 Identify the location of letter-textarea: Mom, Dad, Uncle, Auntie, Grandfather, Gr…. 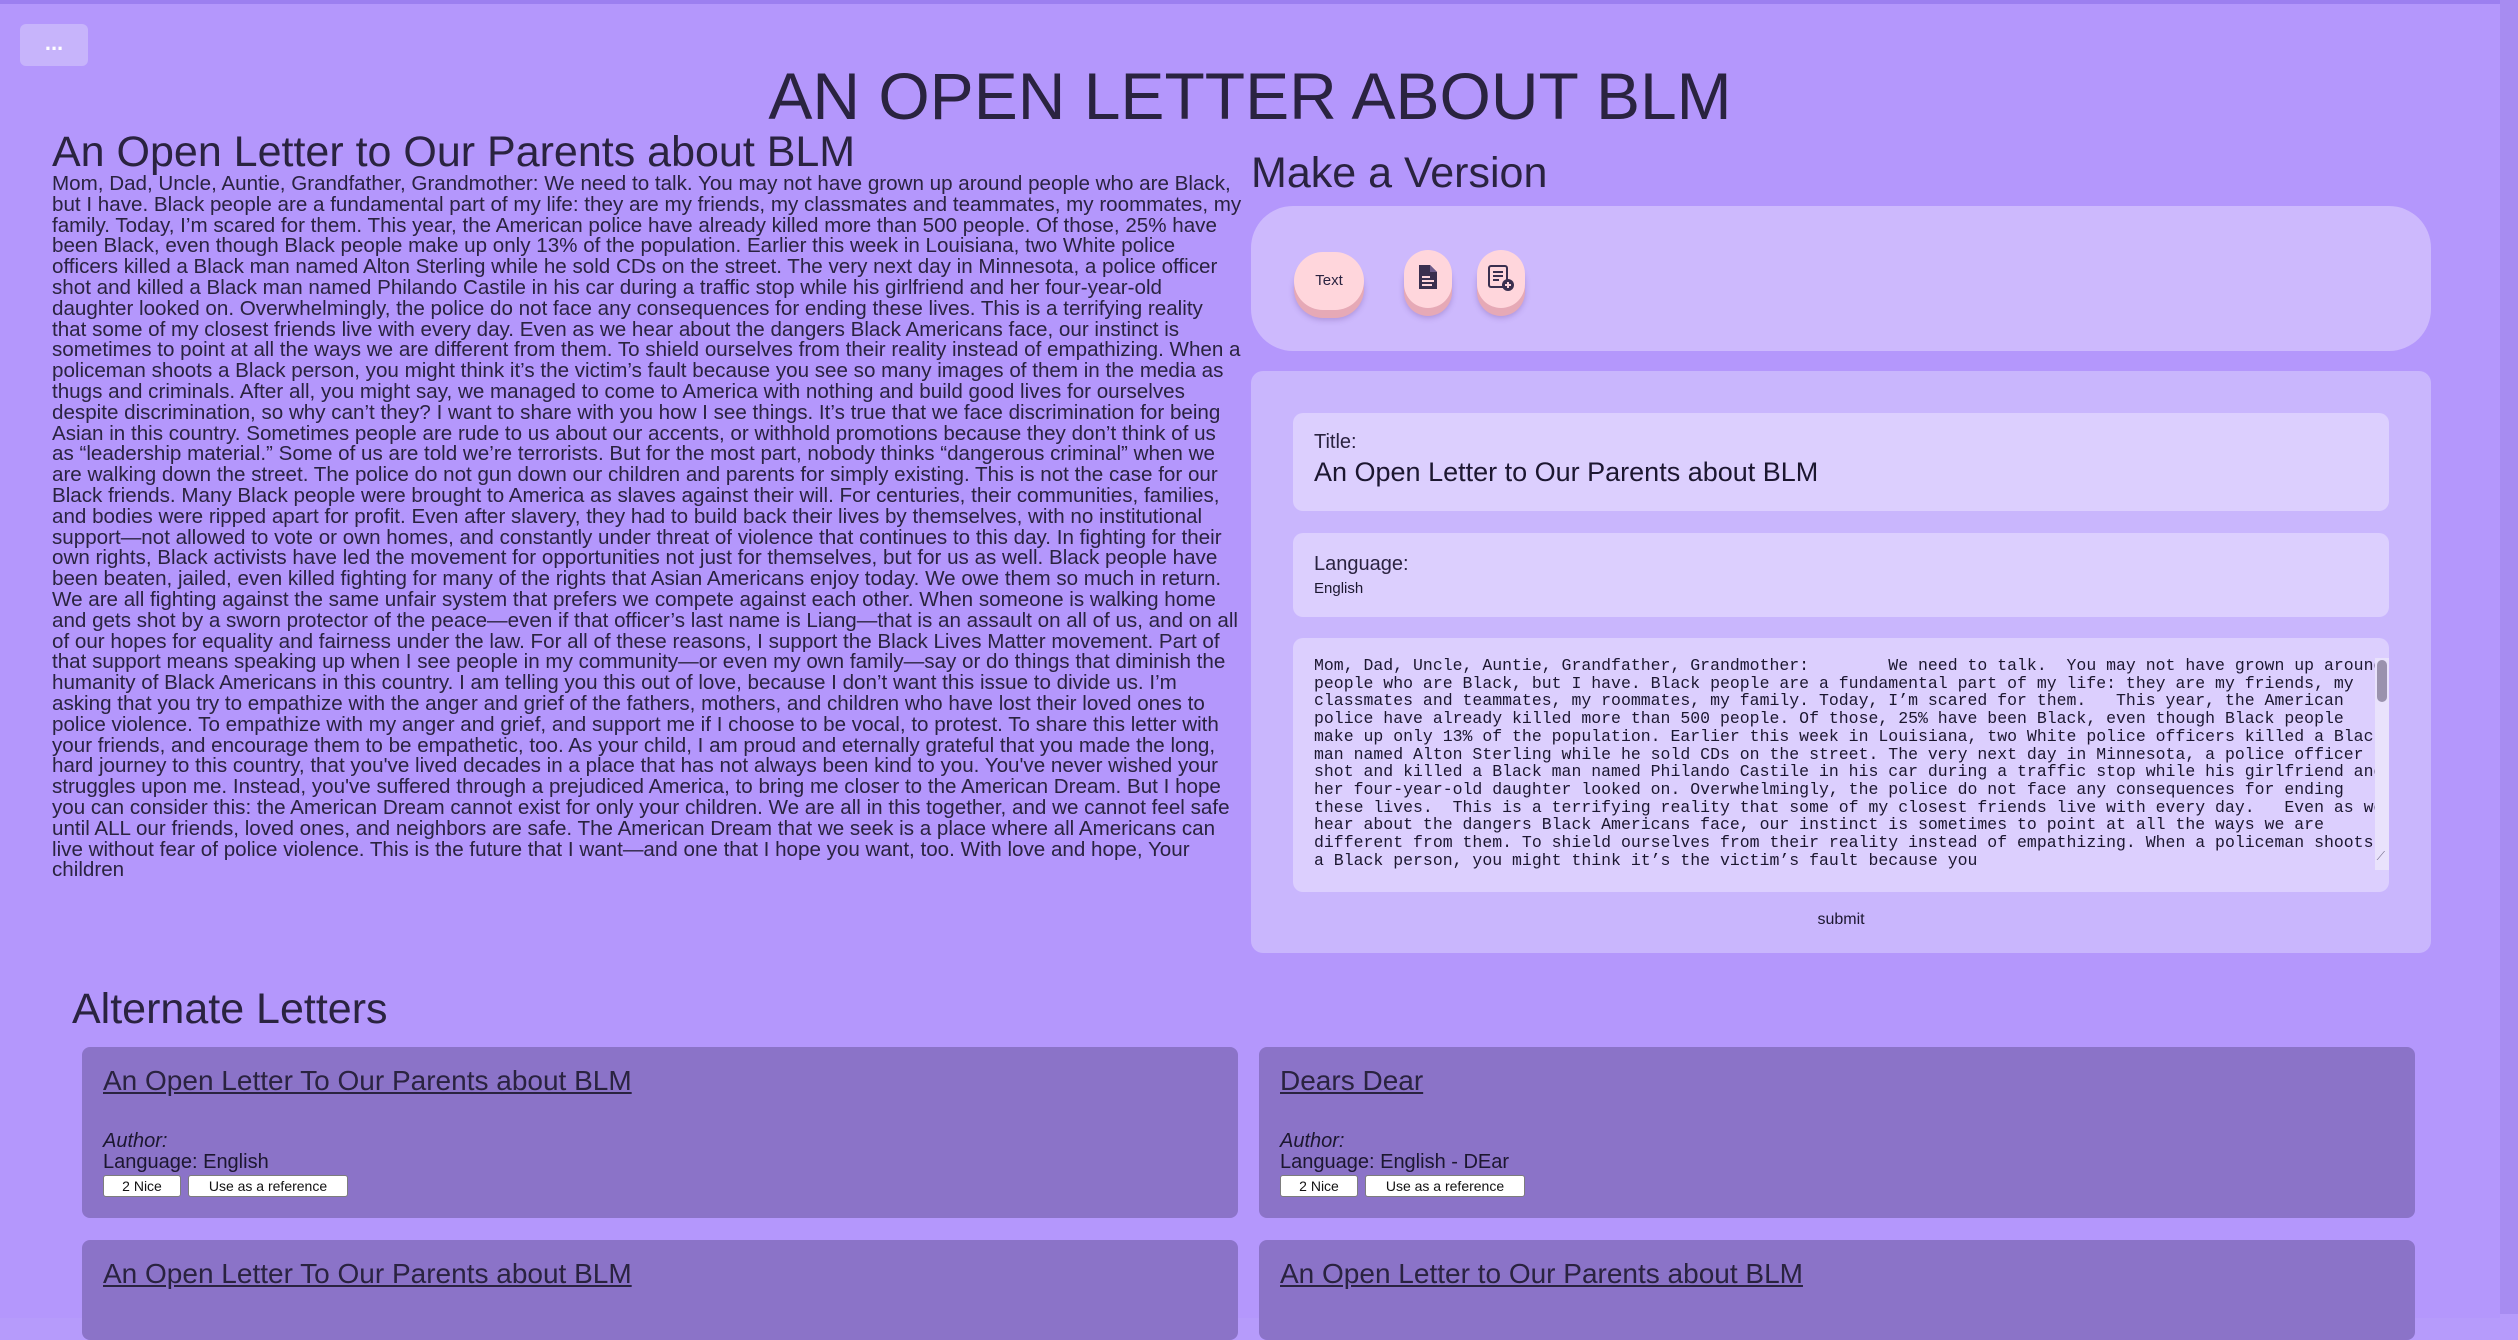
(1841, 765).